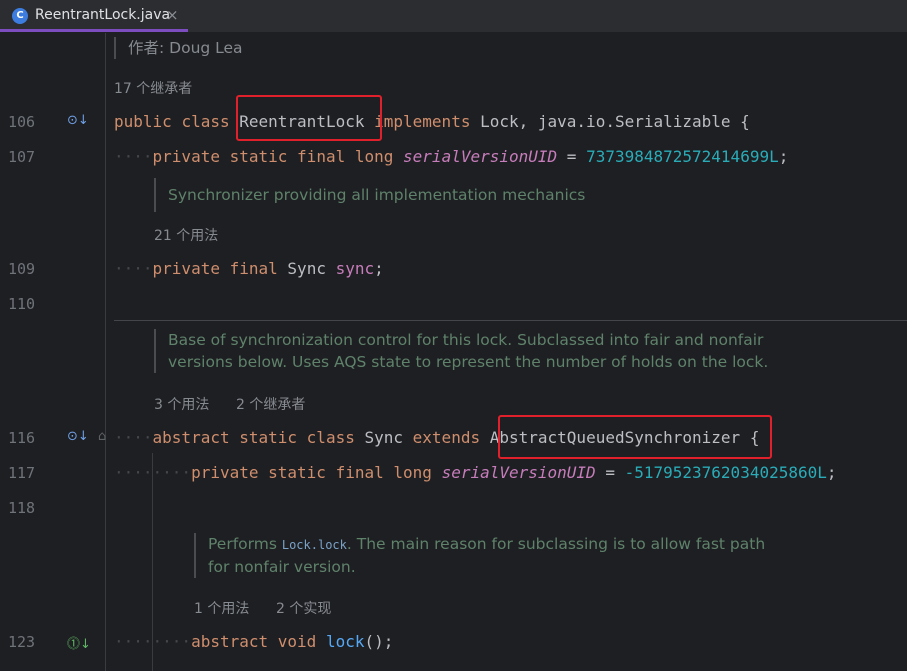 This screenshot has width=907, height=671. I want to click on editor-tab-bar: C ReentrantLock.java ×, so click(453, 16).